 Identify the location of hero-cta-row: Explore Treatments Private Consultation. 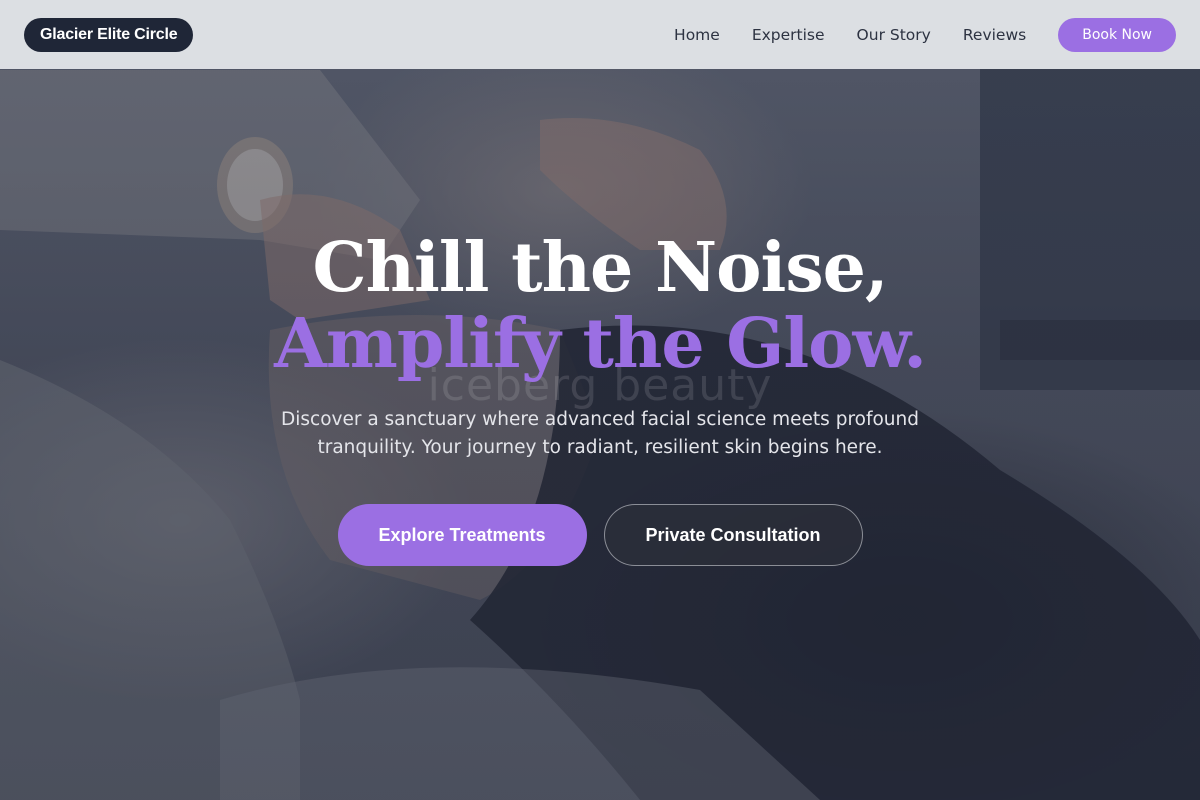
(600, 535).